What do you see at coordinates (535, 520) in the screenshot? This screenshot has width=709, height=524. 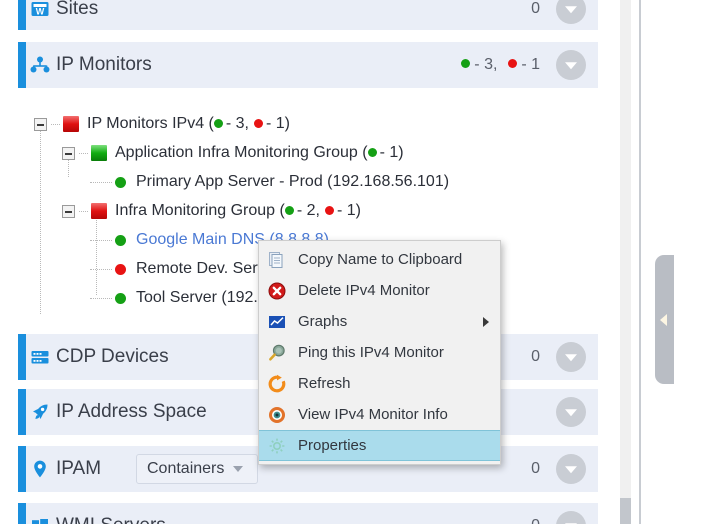 I see `panel-count-wmi-servers: 0` at bounding box center [535, 520].